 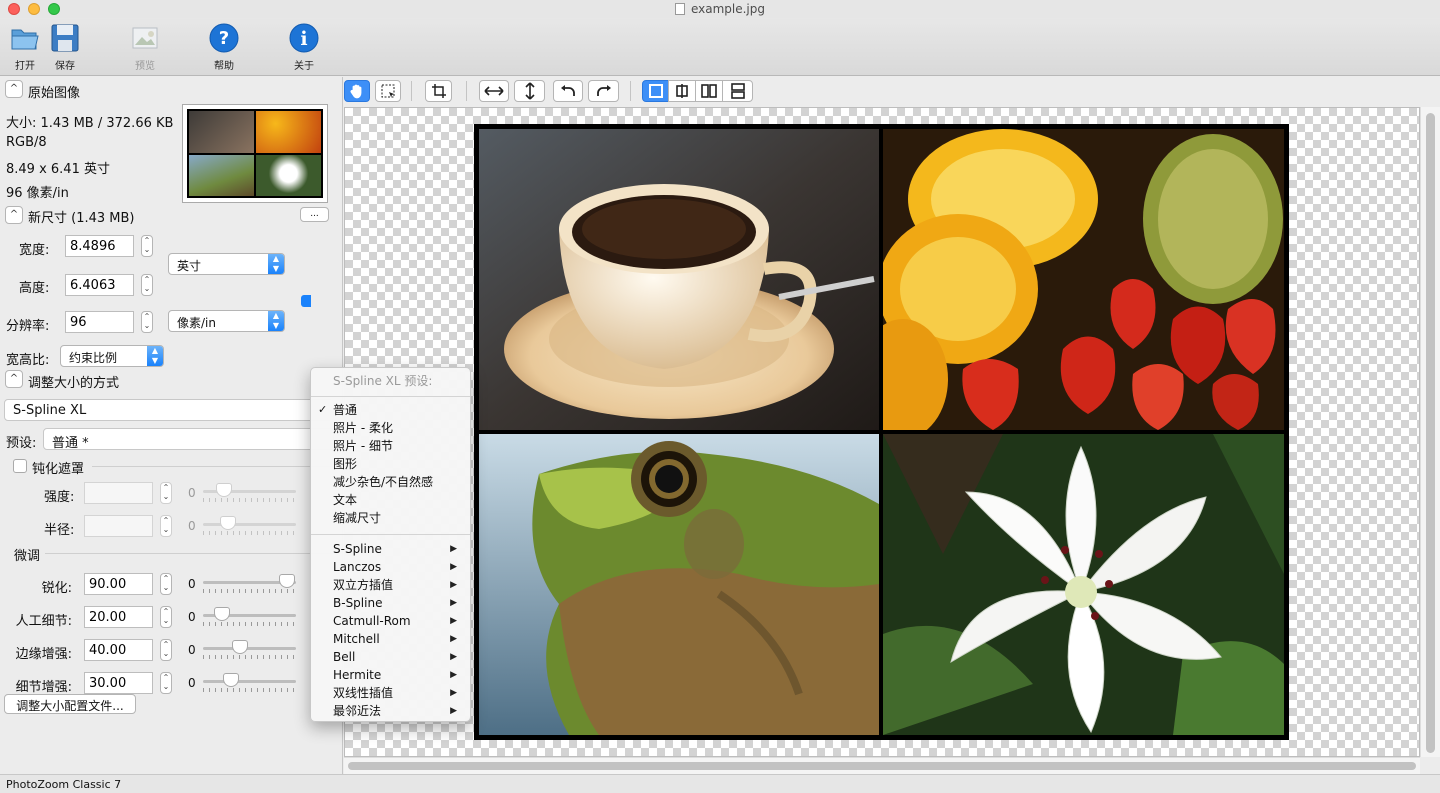 What do you see at coordinates (118, 584) in the screenshot?
I see `fine-tune-value-field: 90.00` at bounding box center [118, 584].